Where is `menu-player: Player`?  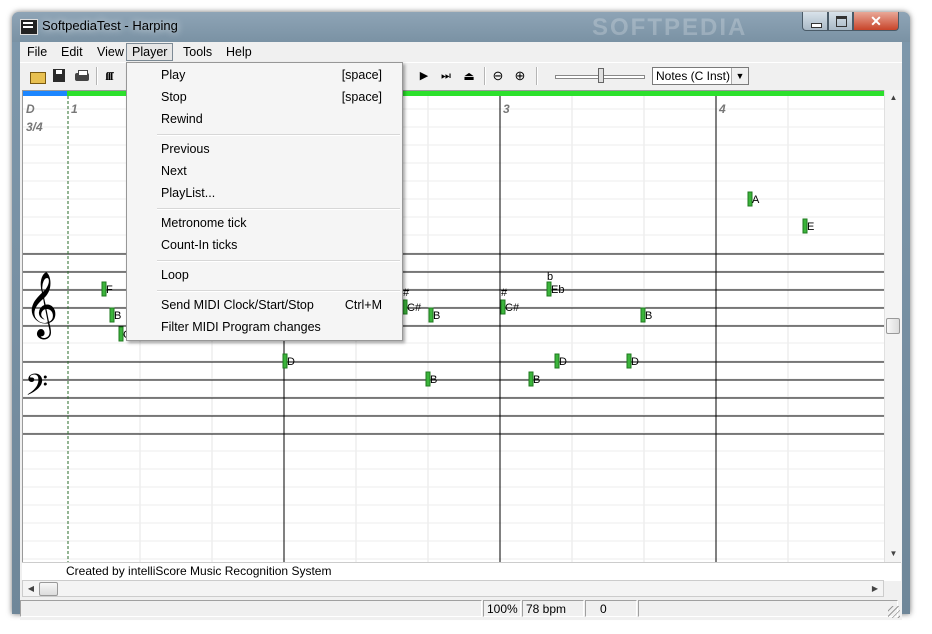 menu-player: Player is located at coordinates (150, 52).